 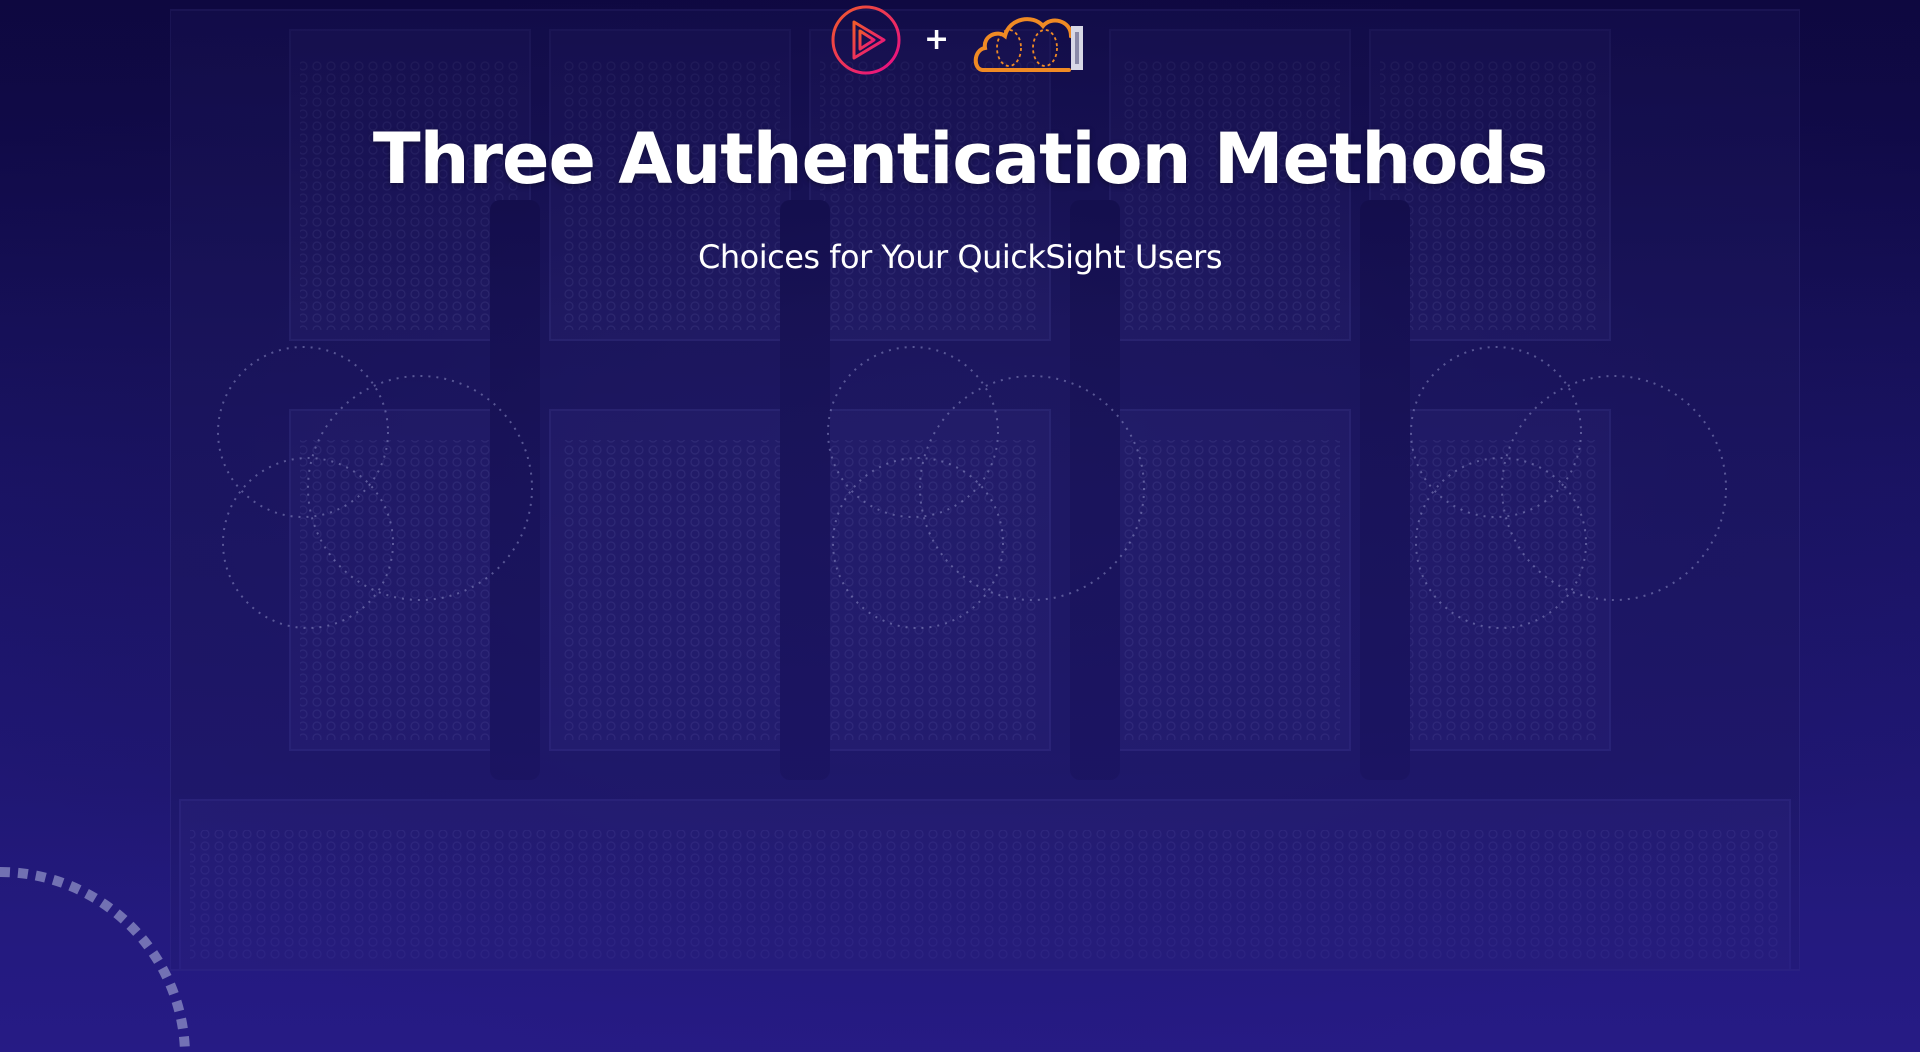 I want to click on slide-subtitle: Choices for Your QuickSight Users, so click(x=960, y=257).